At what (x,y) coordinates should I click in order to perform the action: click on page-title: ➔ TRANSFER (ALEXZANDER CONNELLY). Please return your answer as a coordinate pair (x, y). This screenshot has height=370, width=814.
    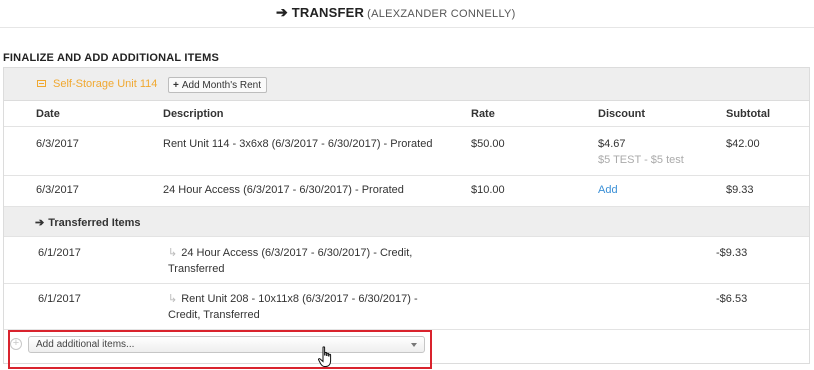
    Looking at the image, I should click on (396, 12).